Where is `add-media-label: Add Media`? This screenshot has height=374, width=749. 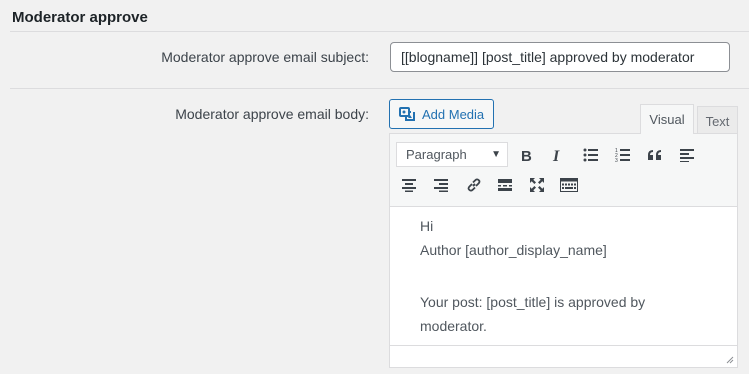 add-media-label: Add Media is located at coordinates (453, 114).